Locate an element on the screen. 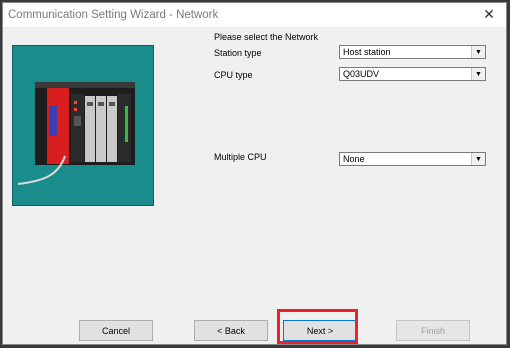 The height and width of the screenshot is (348, 510). window-title: Communication Setting Wizard - Network is located at coordinates (113, 15).